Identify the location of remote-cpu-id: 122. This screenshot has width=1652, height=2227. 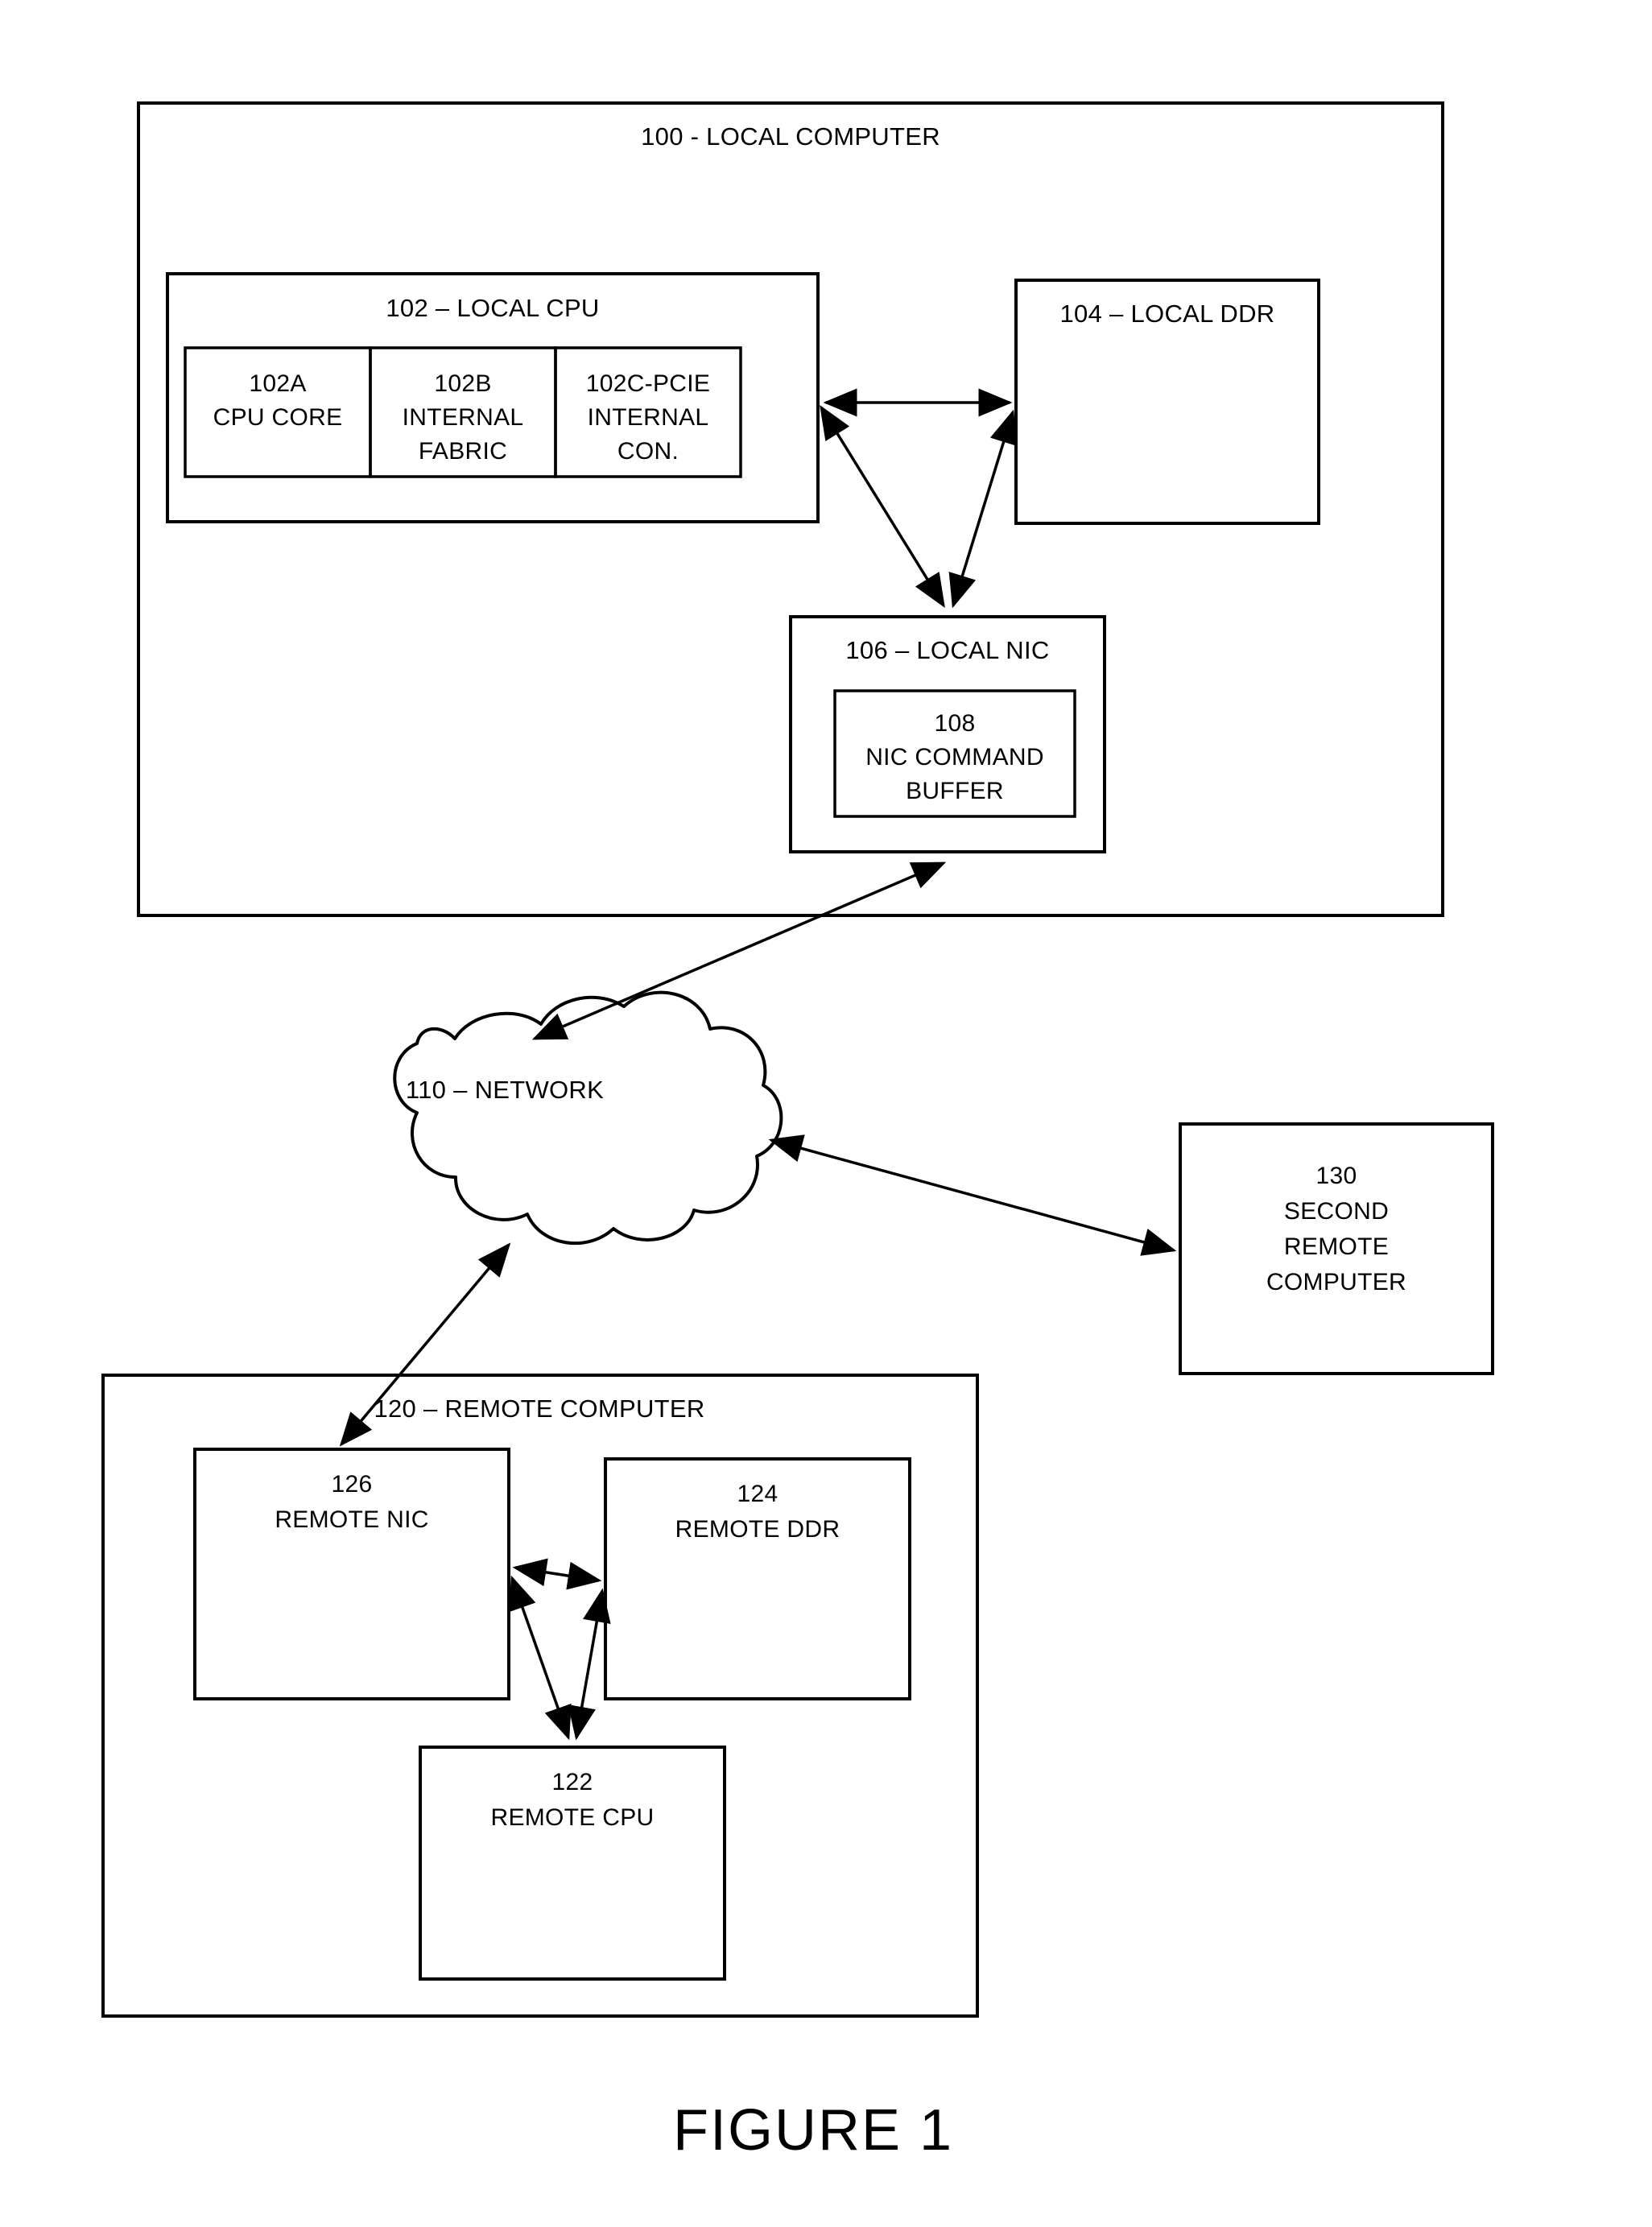
(573, 1782).